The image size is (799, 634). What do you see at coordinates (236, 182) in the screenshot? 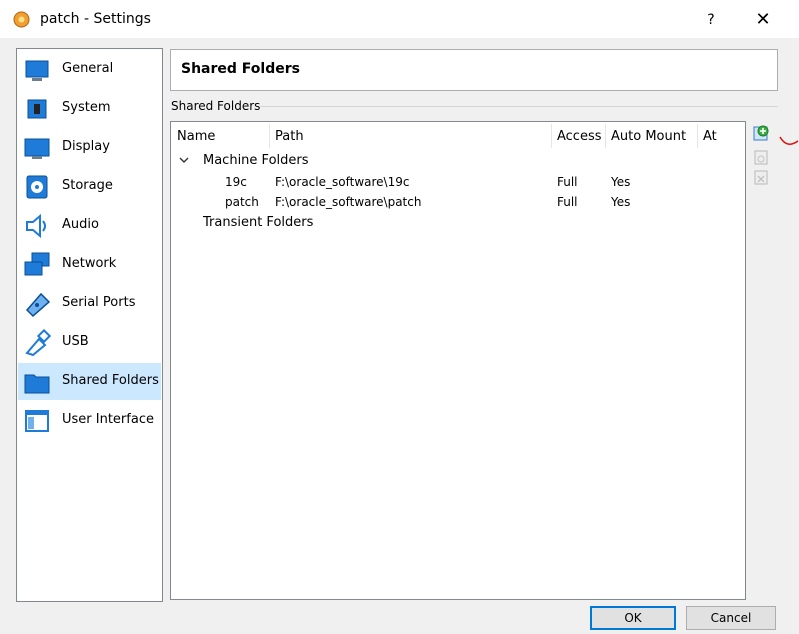
I see `row-name: 19c` at bounding box center [236, 182].